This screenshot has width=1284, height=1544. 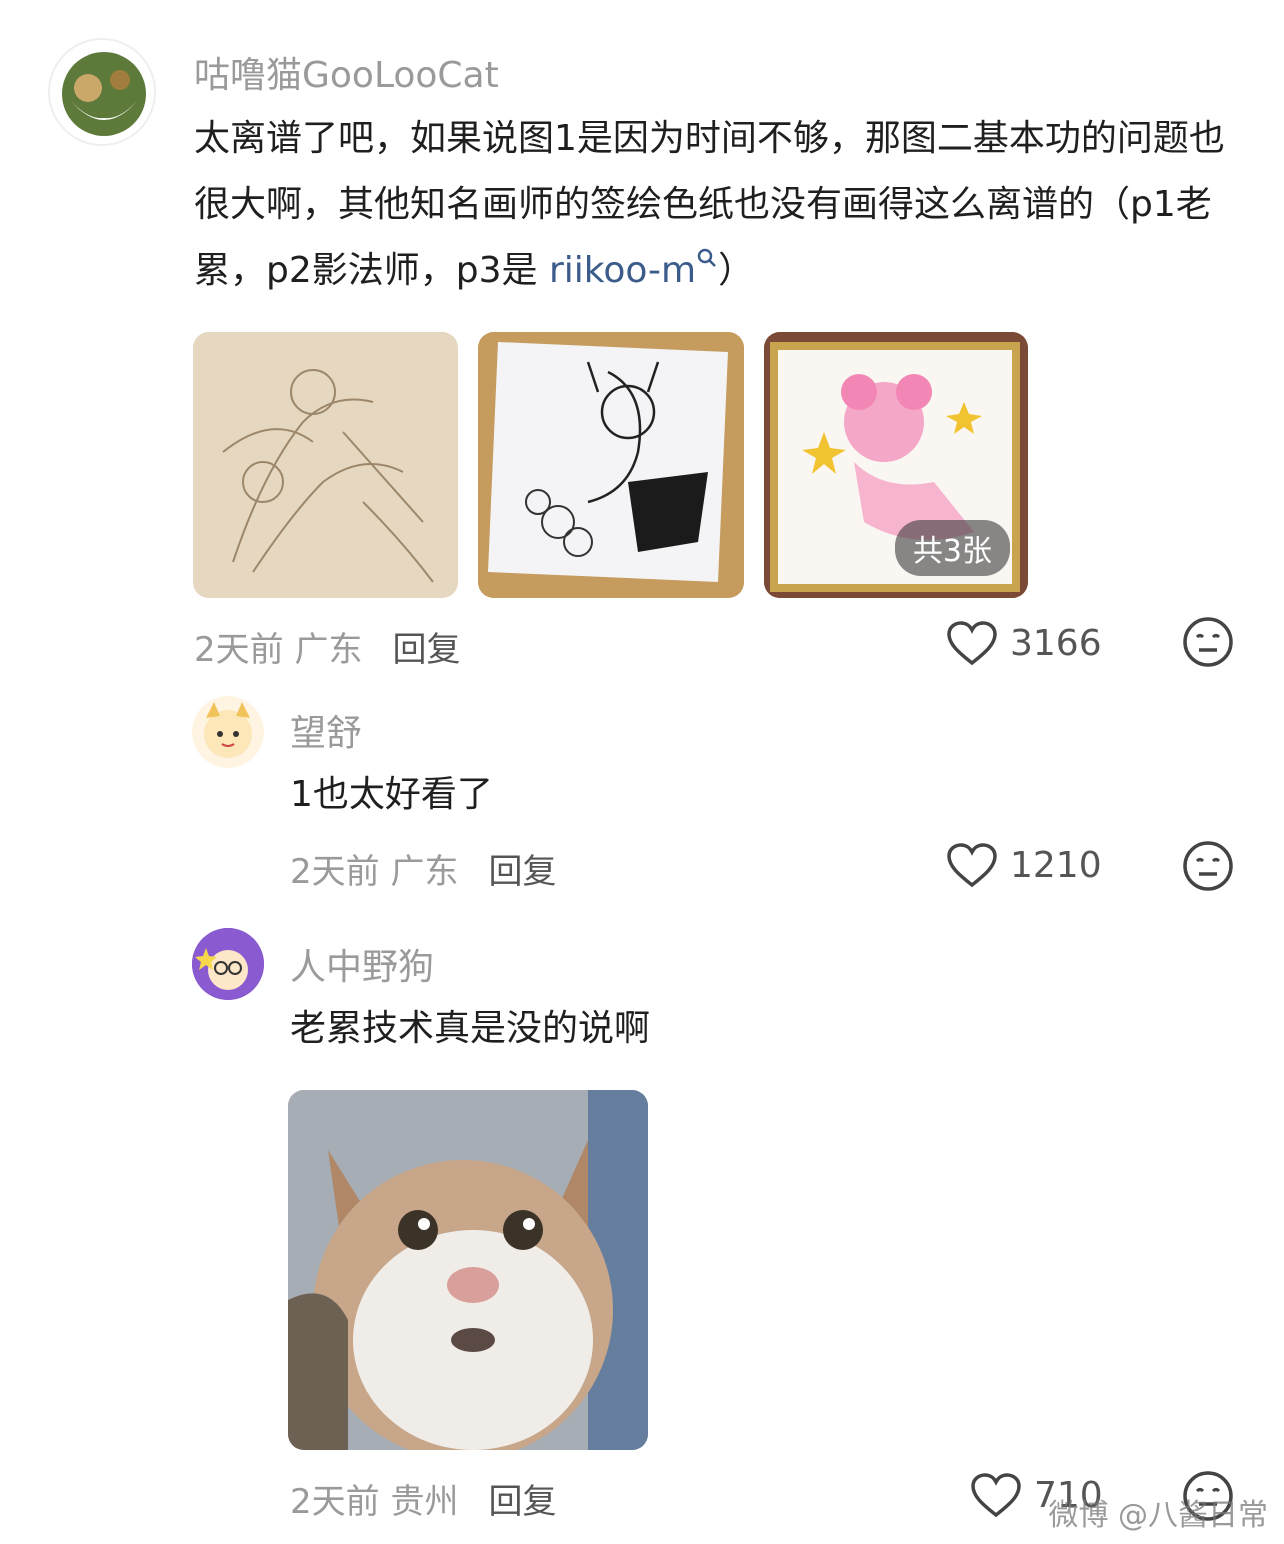 What do you see at coordinates (470, 1028) in the screenshot?
I see `comment-text: 老累技术真是没的说啊` at bounding box center [470, 1028].